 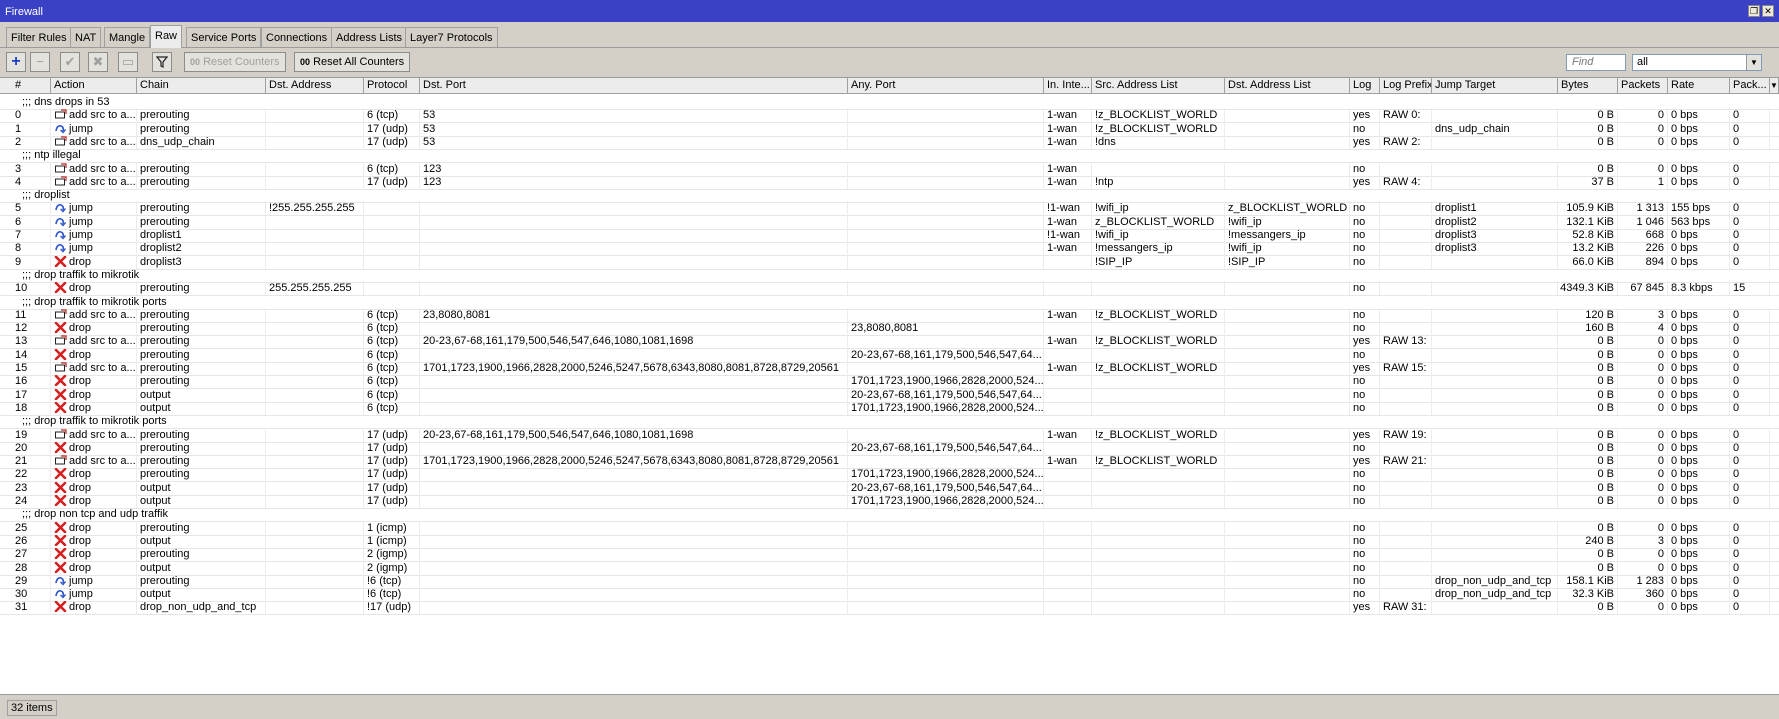 What do you see at coordinates (634, 86) in the screenshot?
I see `header-col-dst-port: Dst. Port` at bounding box center [634, 86].